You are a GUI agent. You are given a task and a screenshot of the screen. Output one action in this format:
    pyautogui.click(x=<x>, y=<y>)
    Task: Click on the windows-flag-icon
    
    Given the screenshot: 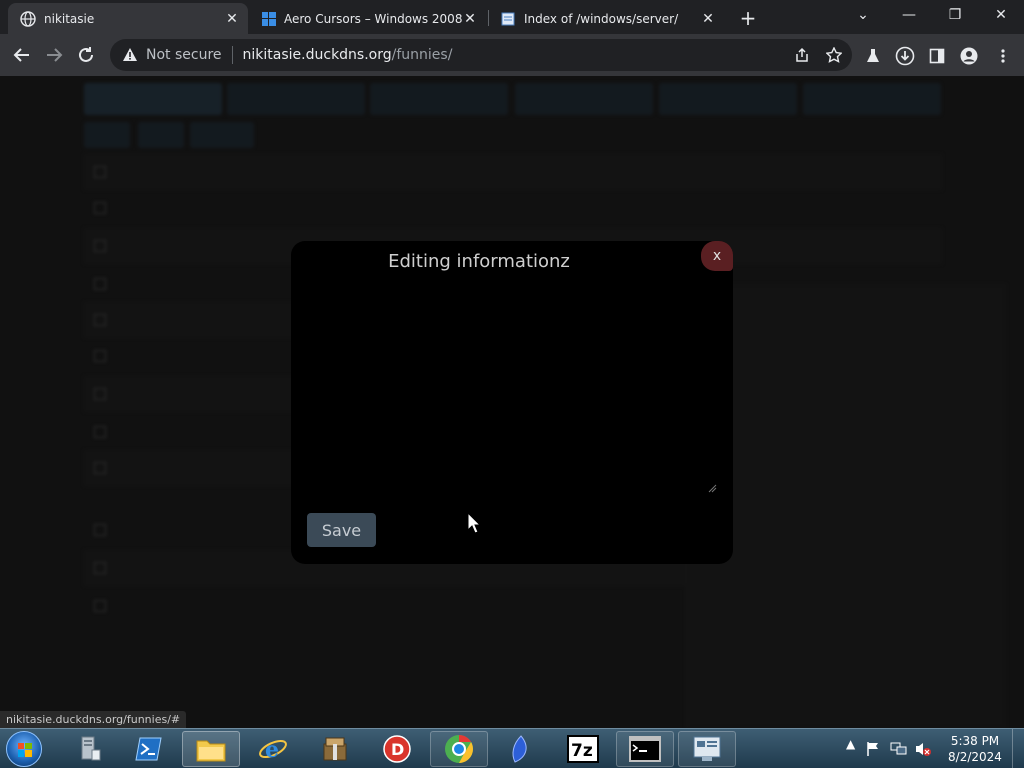 What is the action you would take?
    pyautogui.click(x=25, y=750)
    